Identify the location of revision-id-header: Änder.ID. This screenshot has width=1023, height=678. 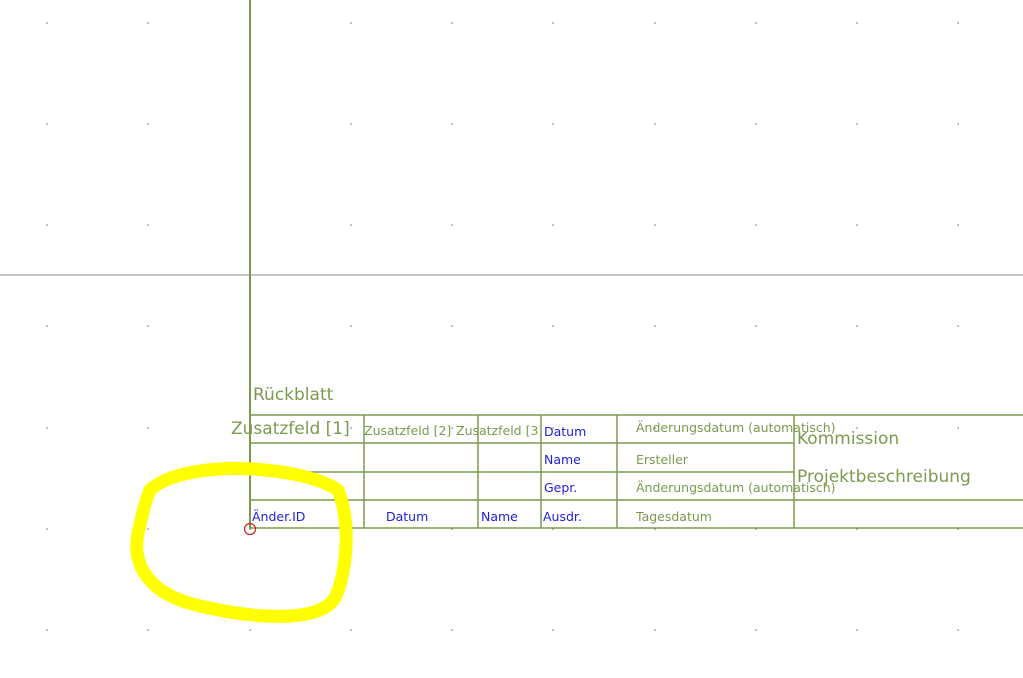
(279, 516).